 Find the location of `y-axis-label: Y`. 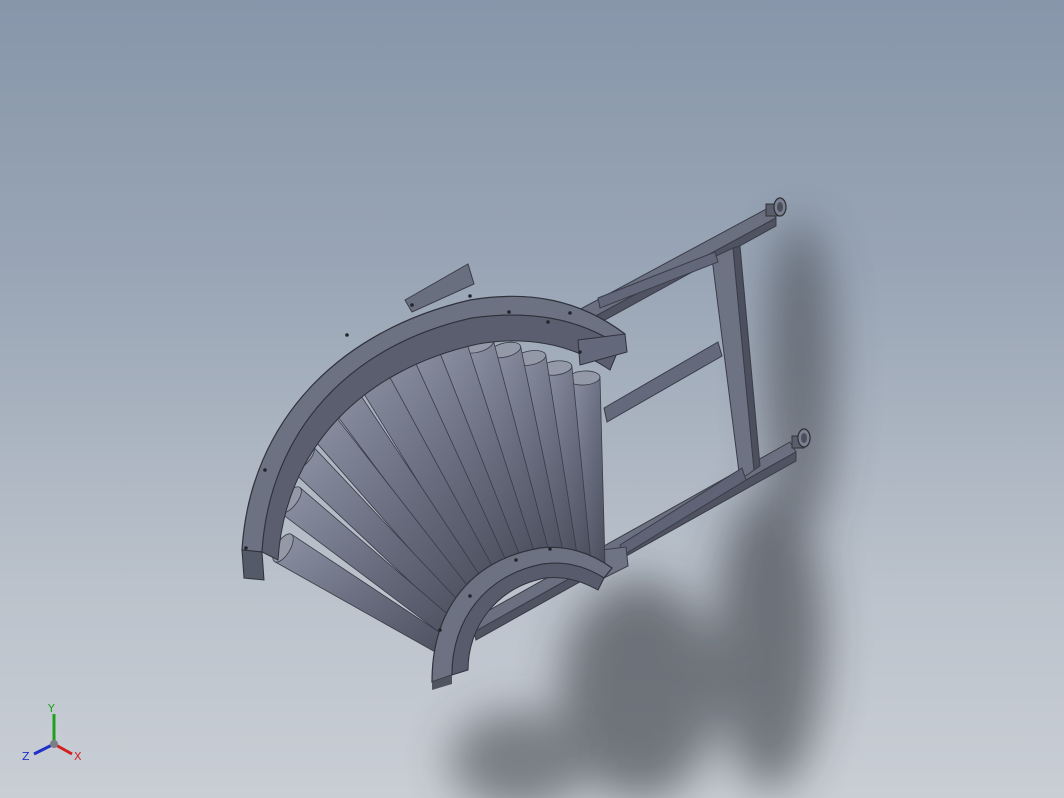

y-axis-label: Y is located at coordinates (51, 708).